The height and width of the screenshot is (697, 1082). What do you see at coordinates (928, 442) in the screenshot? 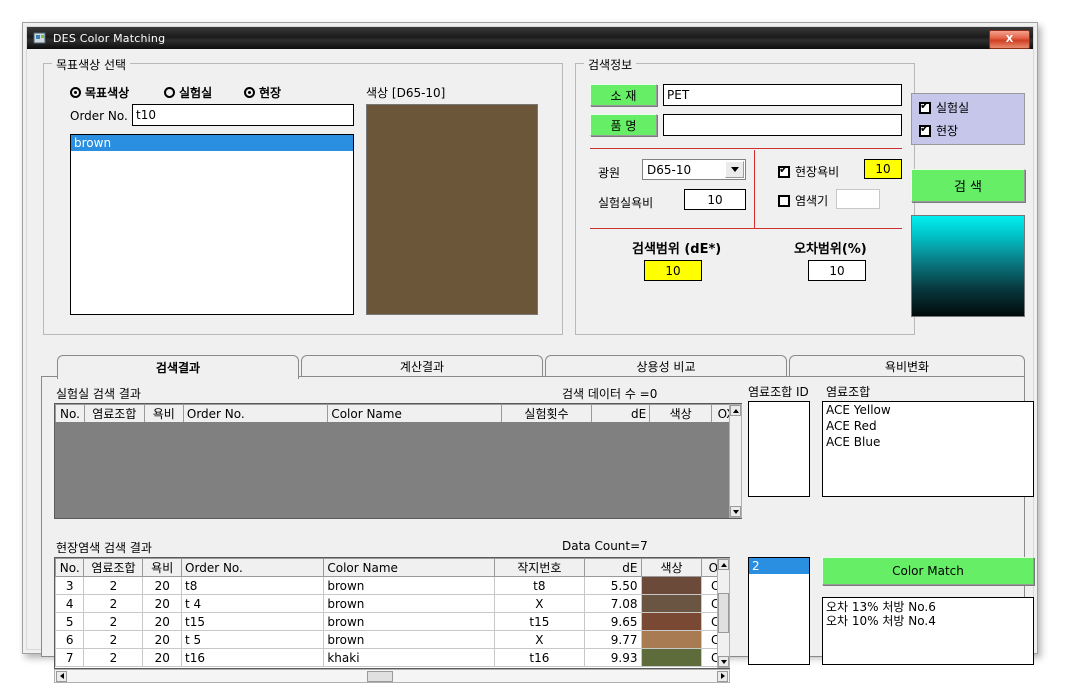
I see `list-item: ACE Blue` at bounding box center [928, 442].